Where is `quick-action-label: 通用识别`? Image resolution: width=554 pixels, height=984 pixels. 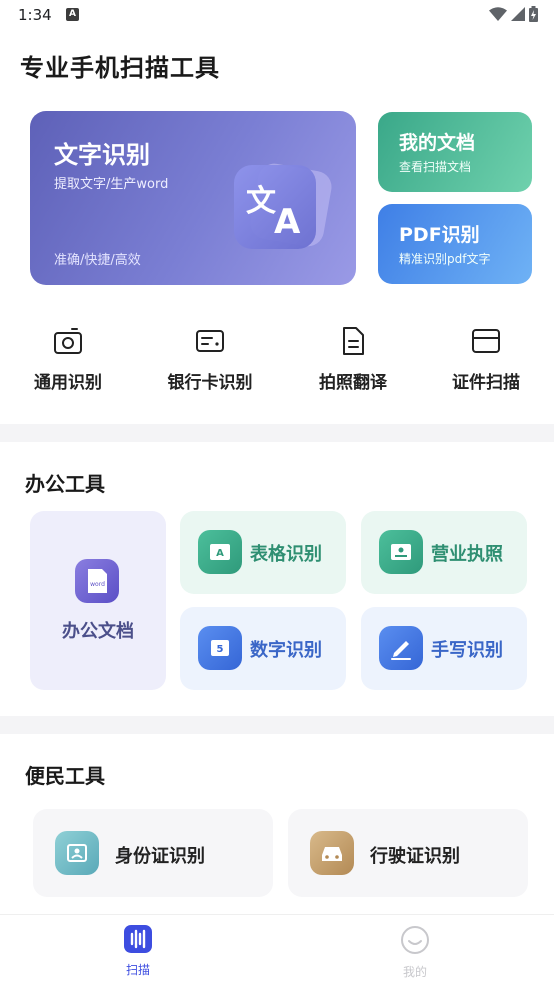 quick-action-label: 通用识别 is located at coordinates (68, 383).